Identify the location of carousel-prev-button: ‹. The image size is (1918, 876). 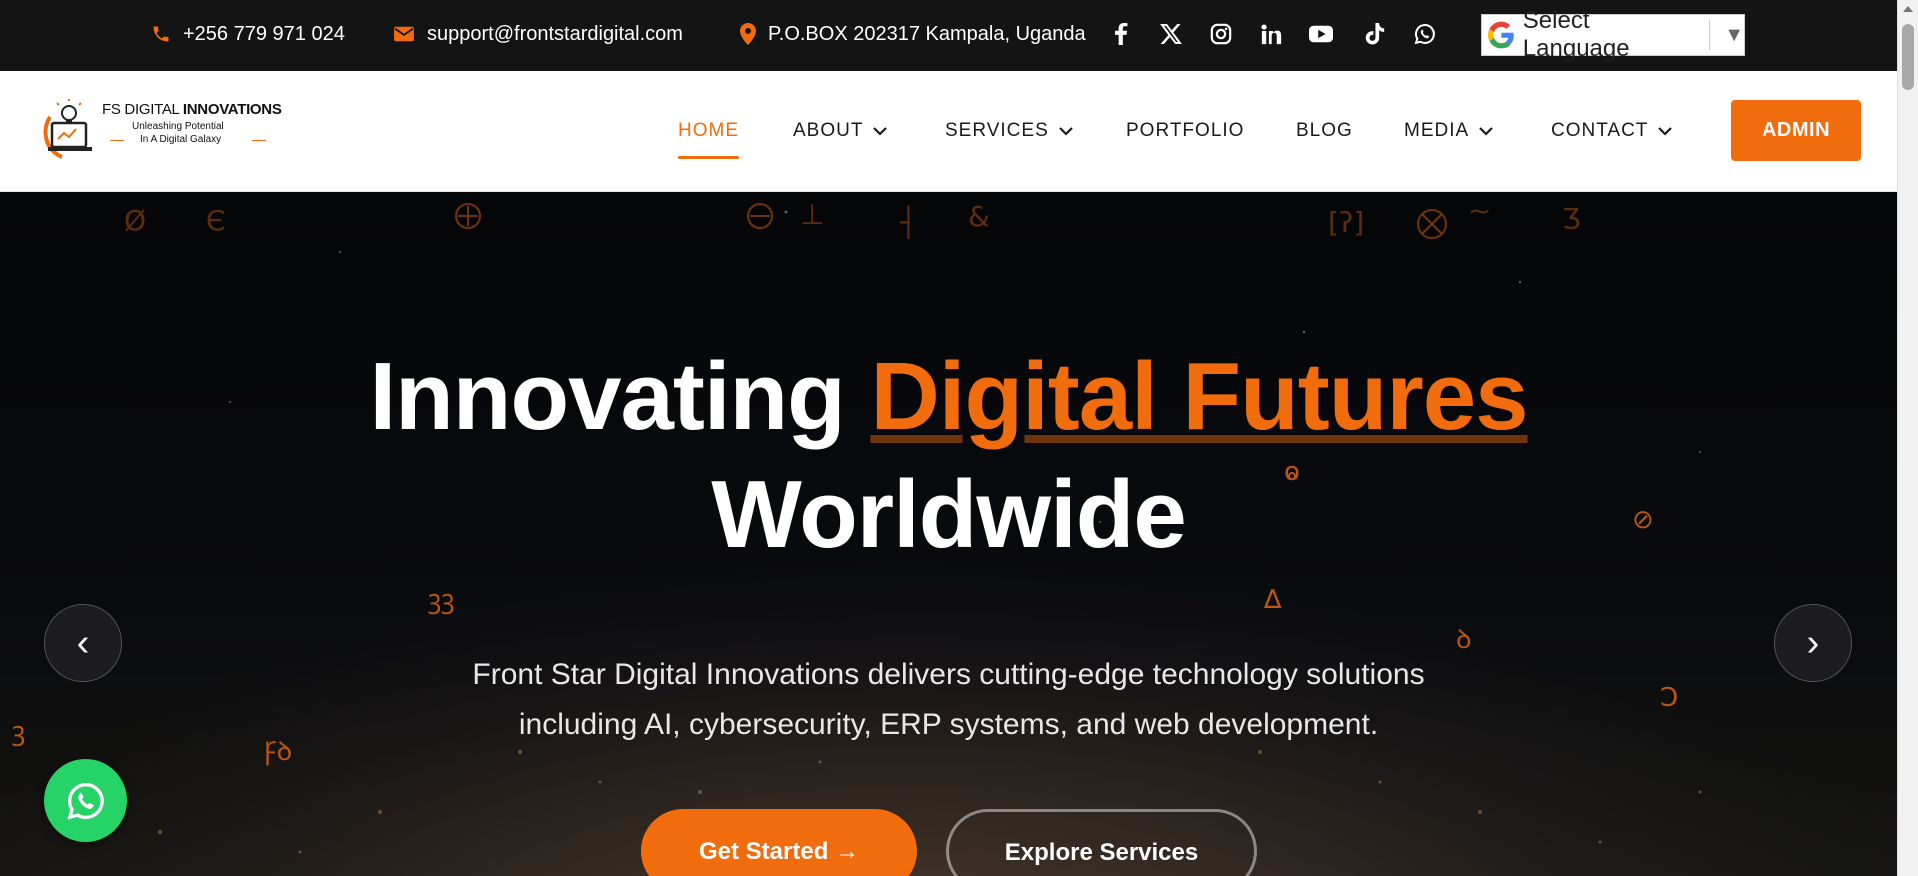
(83, 643).